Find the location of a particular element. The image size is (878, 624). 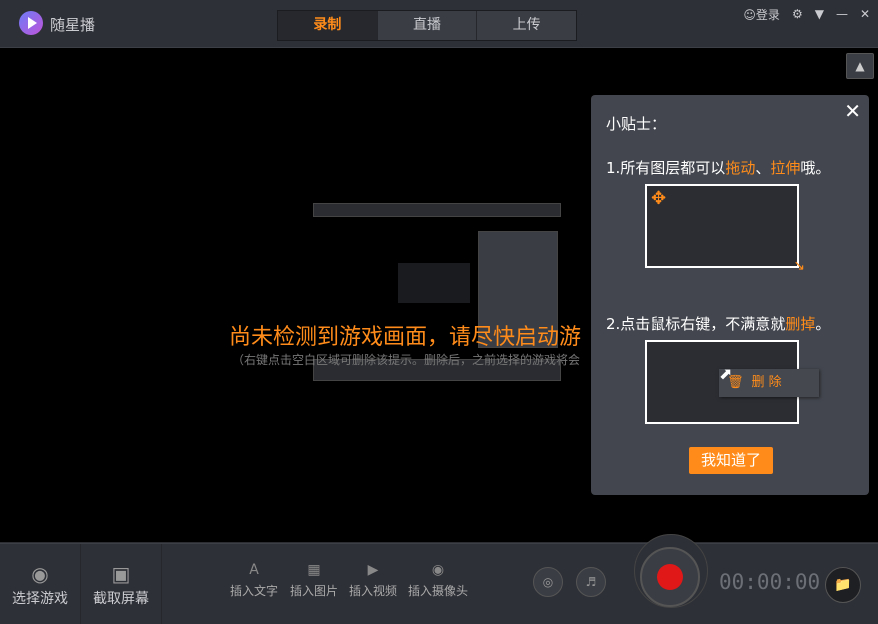

login-button: ☺登录 is located at coordinates (761, 14).